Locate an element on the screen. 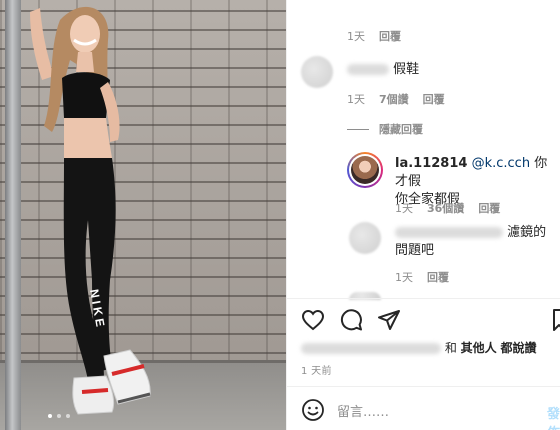 The width and height of the screenshot is (560, 430). divider-line is located at coordinates (358, 129).